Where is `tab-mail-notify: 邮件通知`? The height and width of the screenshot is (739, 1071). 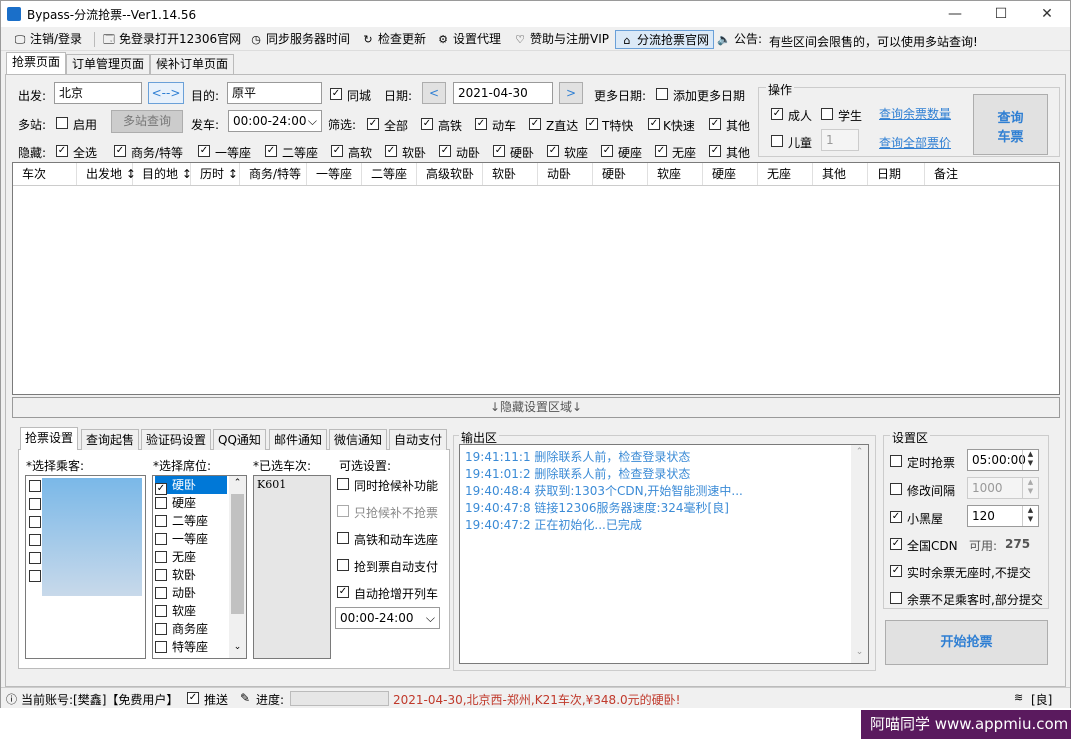 tab-mail-notify: 邮件通知 is located at coordinates (298, 439).